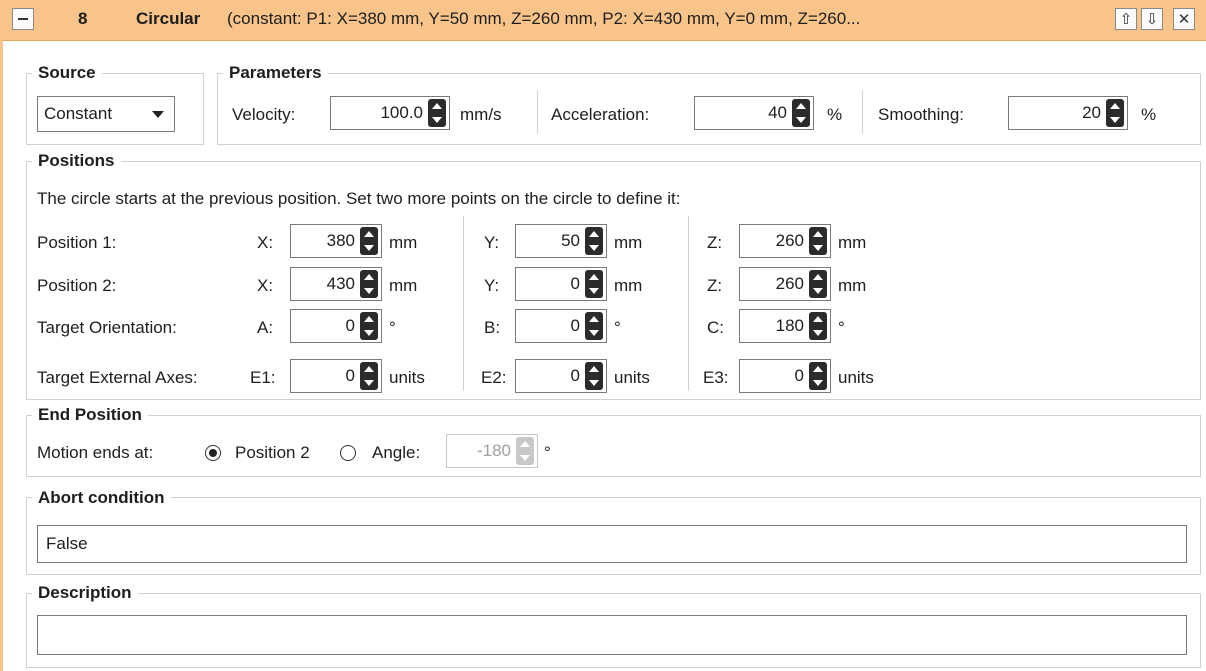  I want to click on field-value: 50, so click(570, 240).